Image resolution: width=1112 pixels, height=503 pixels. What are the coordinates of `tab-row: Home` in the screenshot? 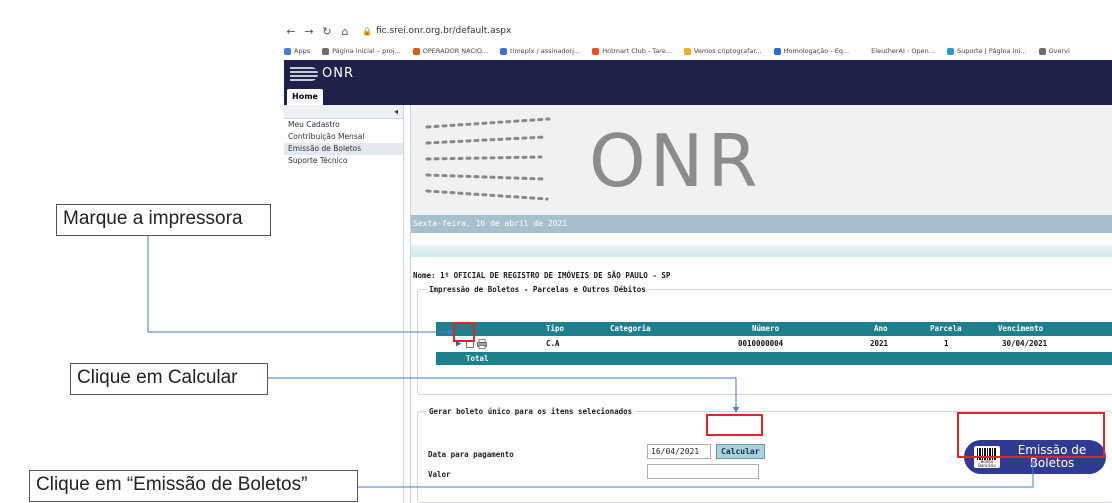 It's located at (698, 96).